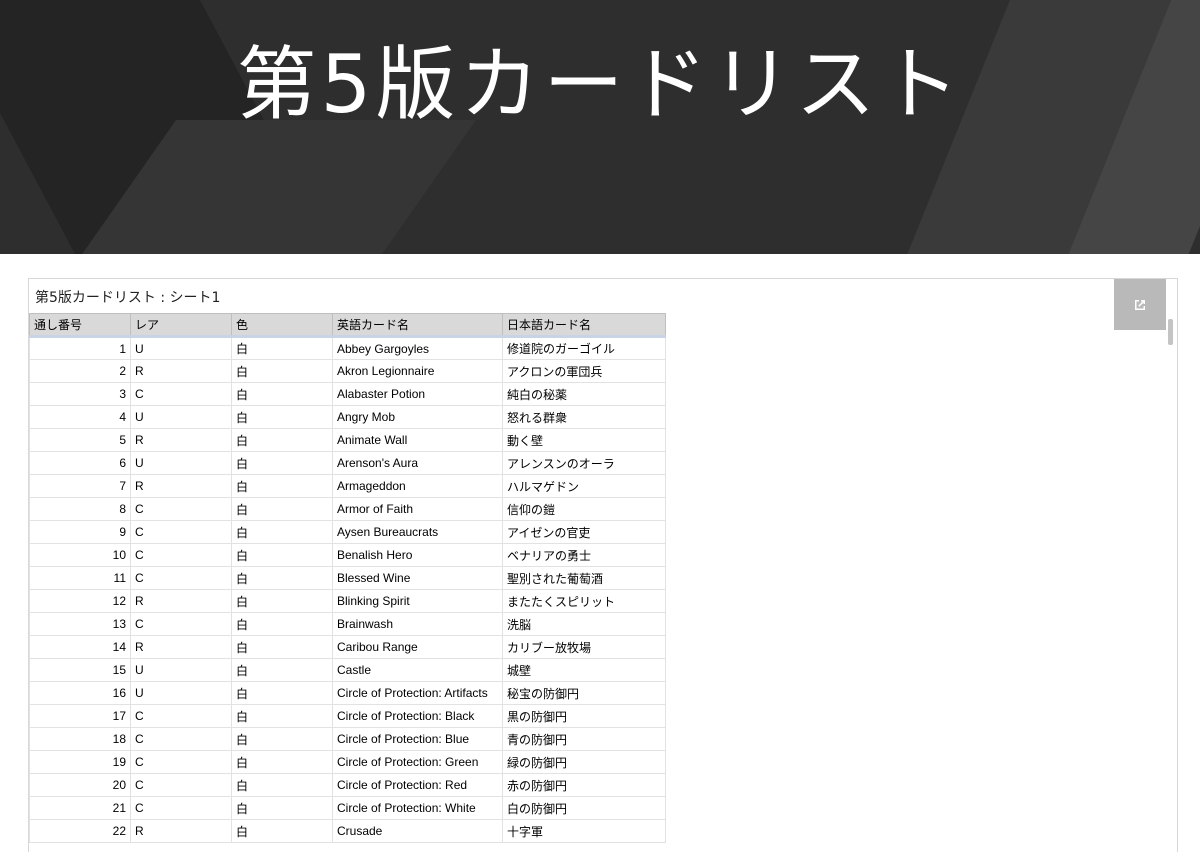  Describe the element at coordinates (417, 440) in the screenshot. I see `cell-english-name: Animate Wall` at that location.